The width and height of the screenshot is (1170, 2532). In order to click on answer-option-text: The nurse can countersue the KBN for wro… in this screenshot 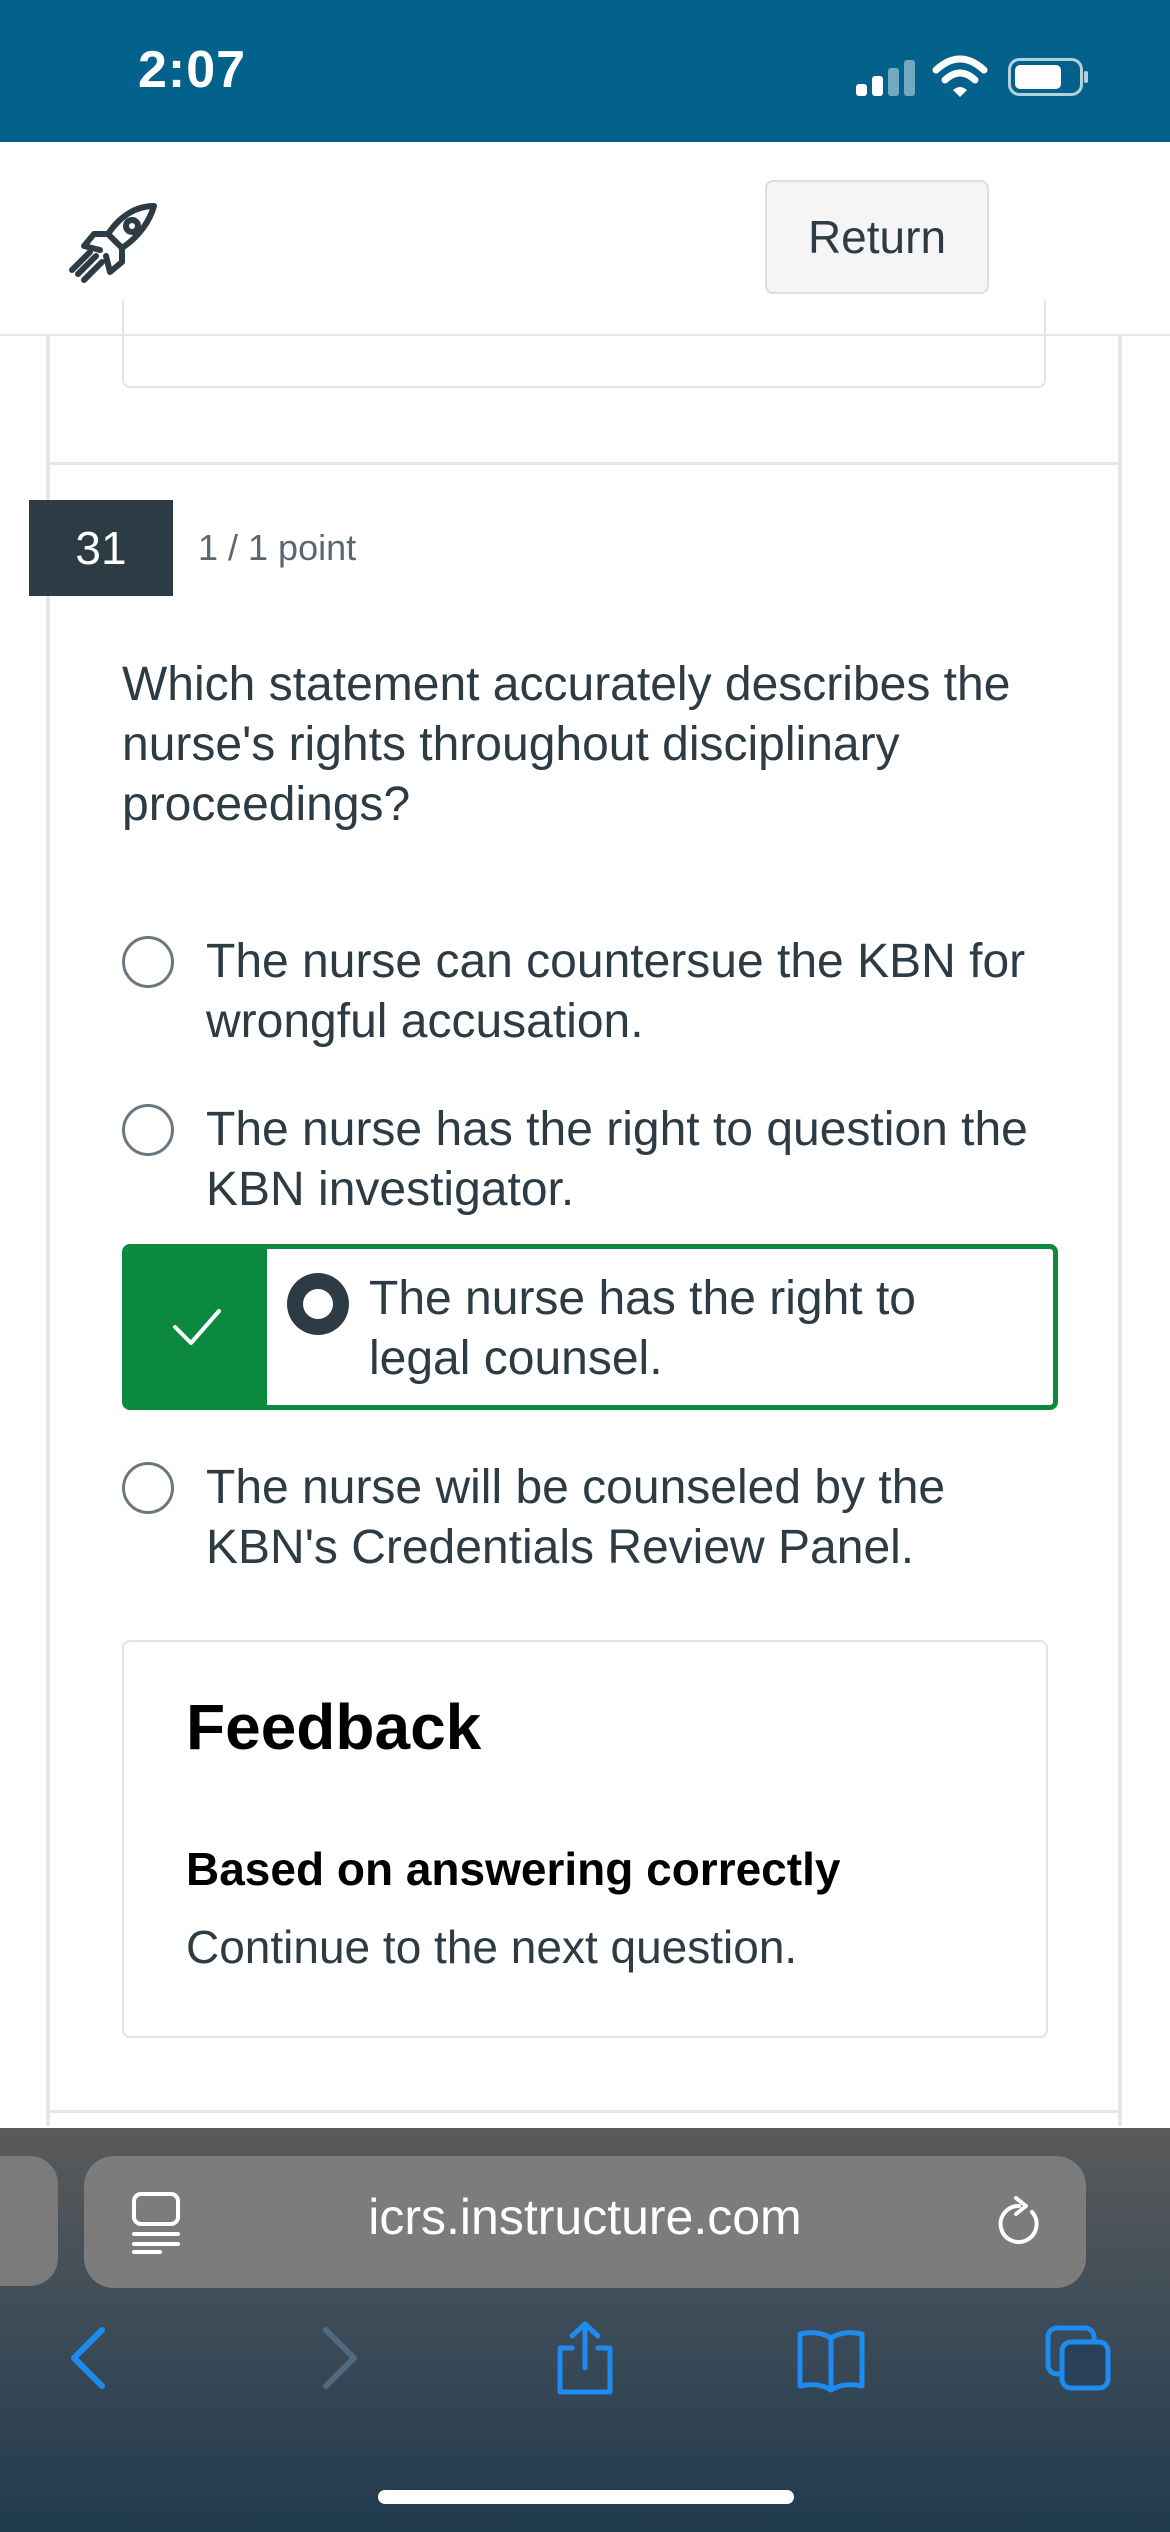, I will do `click(616, 991)`.